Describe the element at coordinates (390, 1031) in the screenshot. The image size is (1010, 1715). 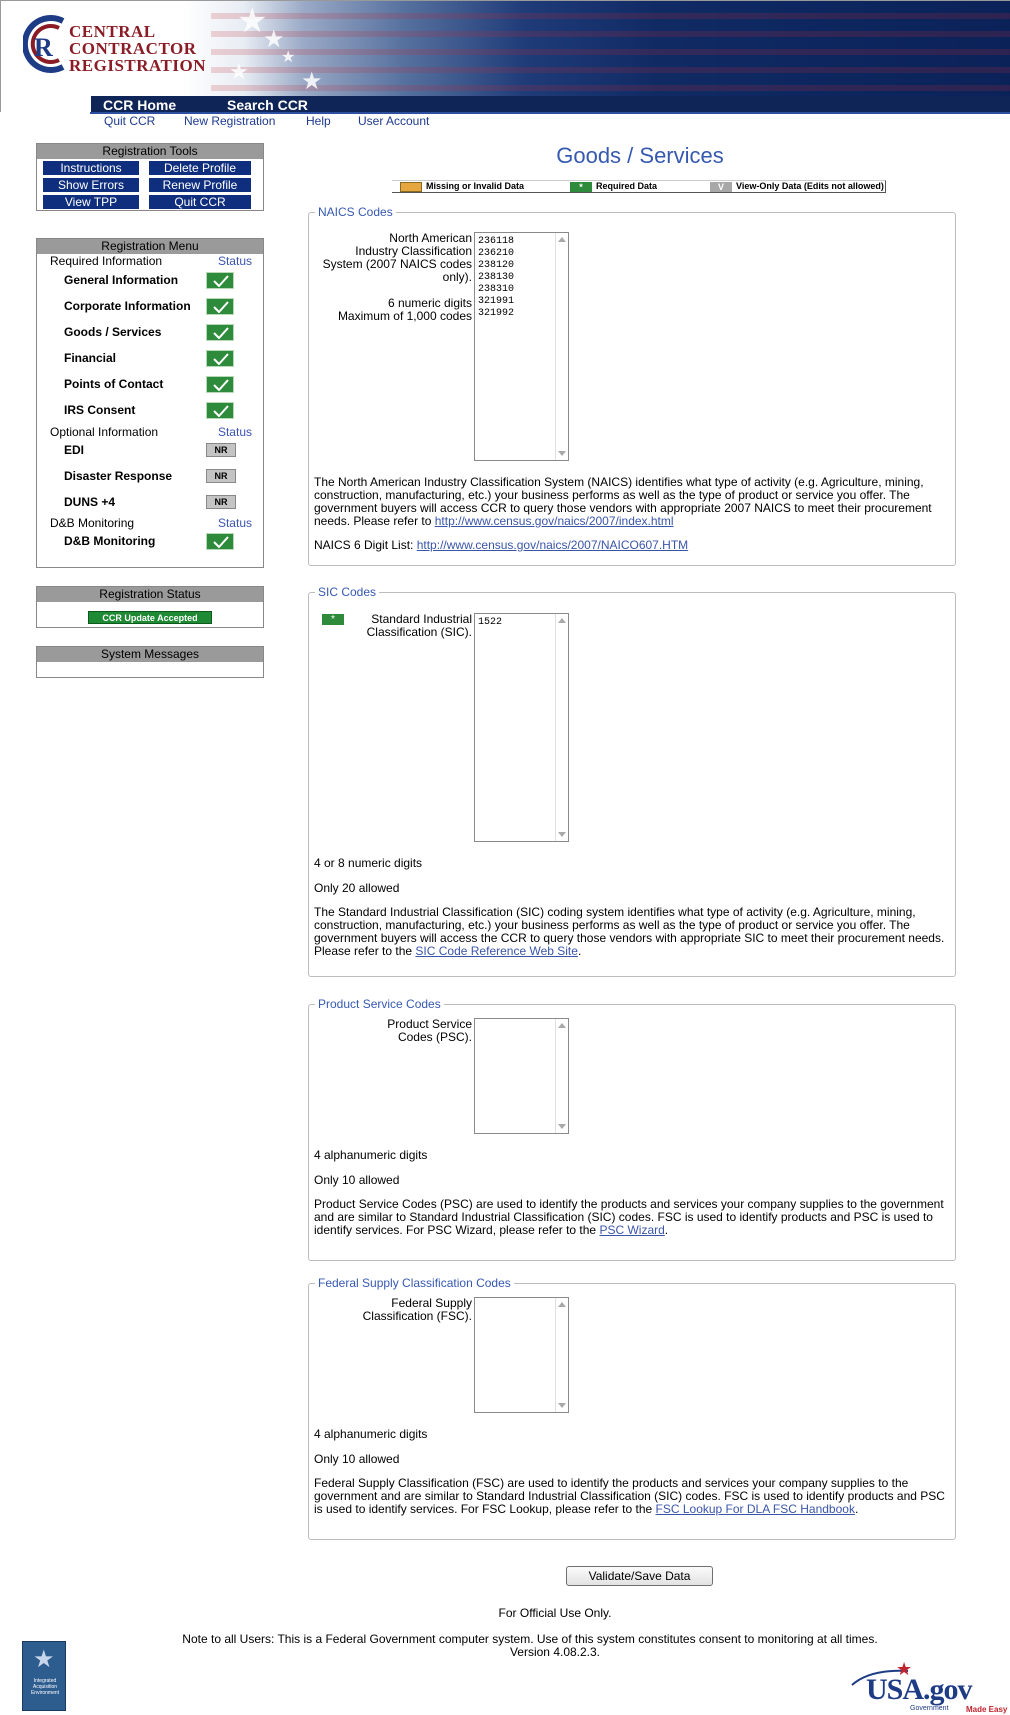
I see `psc-label: Product Service Codes (PSC).` at that location.